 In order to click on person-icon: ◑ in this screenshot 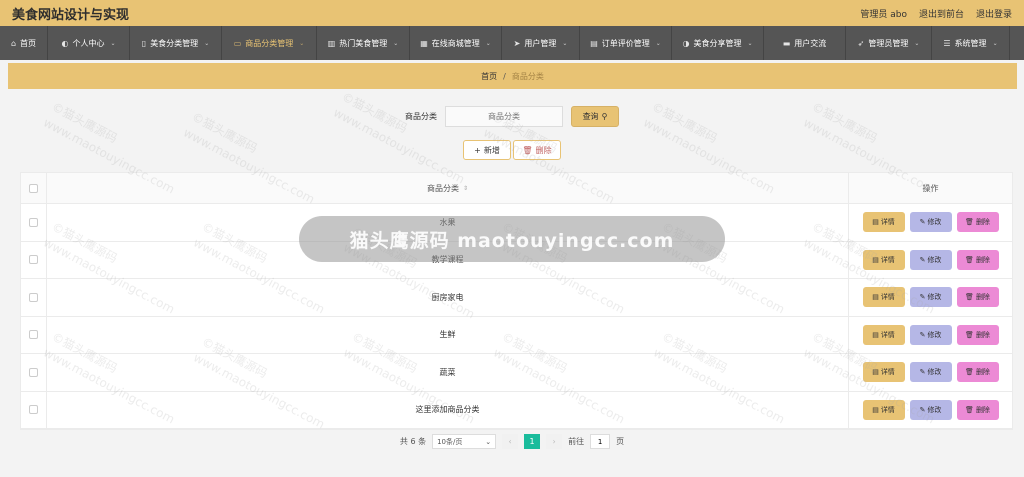, I will do `click(686, 43)`.